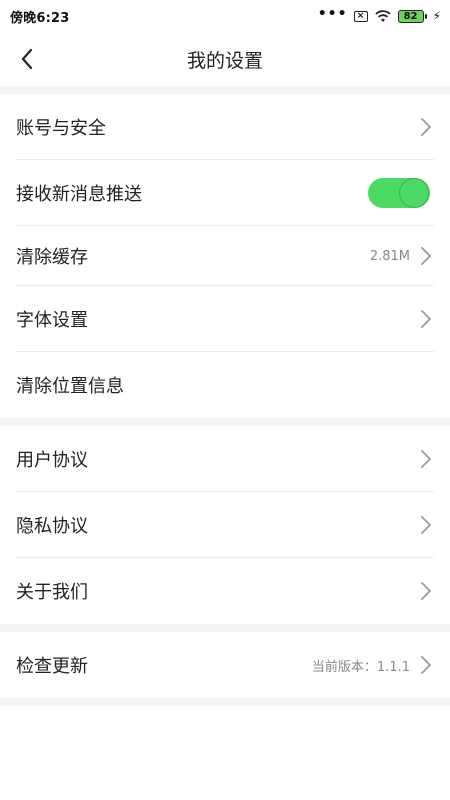 The image size is (450, 800). Describe the element at coordinates (61, 128) in the screenshot. I see `row-label: 账号与安全` at that location.